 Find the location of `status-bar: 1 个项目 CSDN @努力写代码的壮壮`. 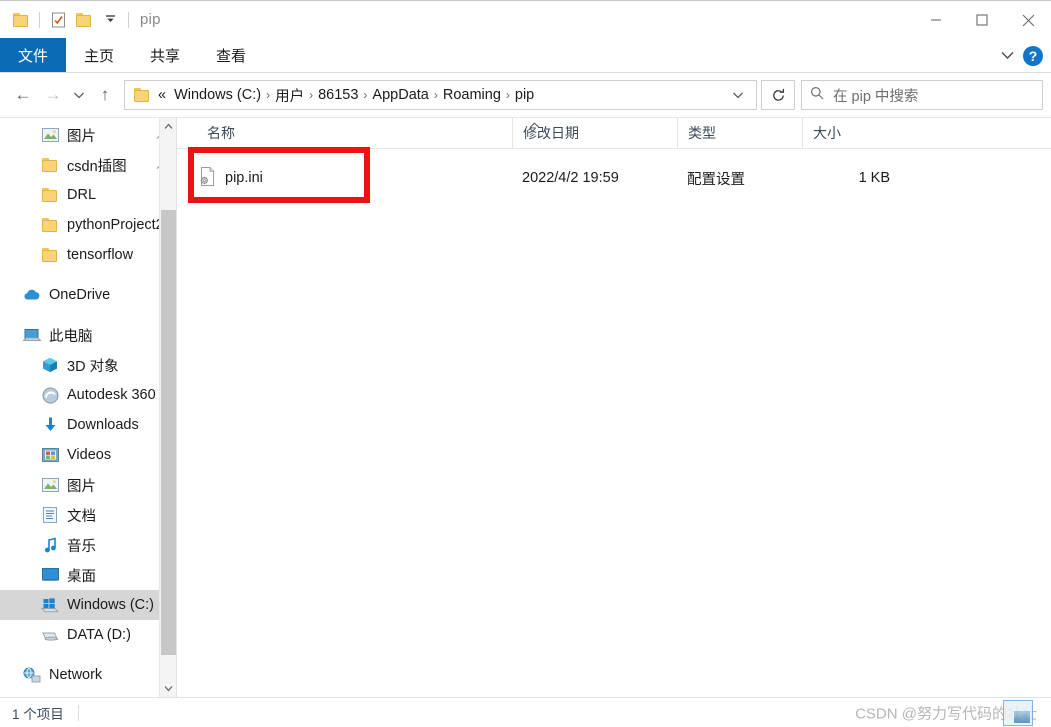

status-bar: 1 个项目 CSDN @努力写代码的壮壮 is located at coordinates (525, 712).